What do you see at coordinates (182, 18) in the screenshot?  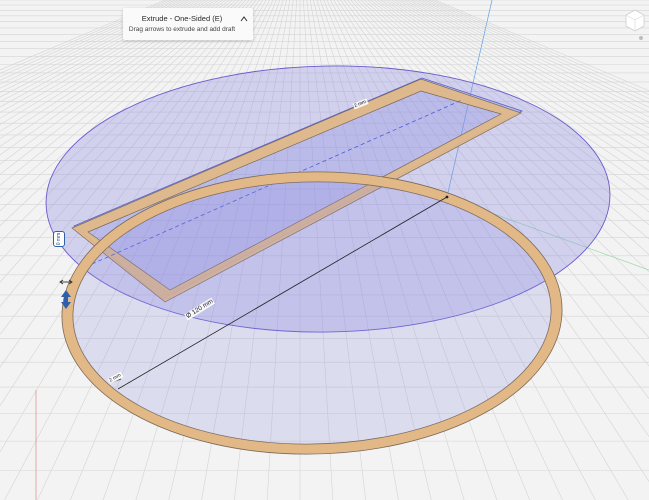 I see `tooltip-title: Extrude - One-Sided (E)` at bounding box center [182, 18].